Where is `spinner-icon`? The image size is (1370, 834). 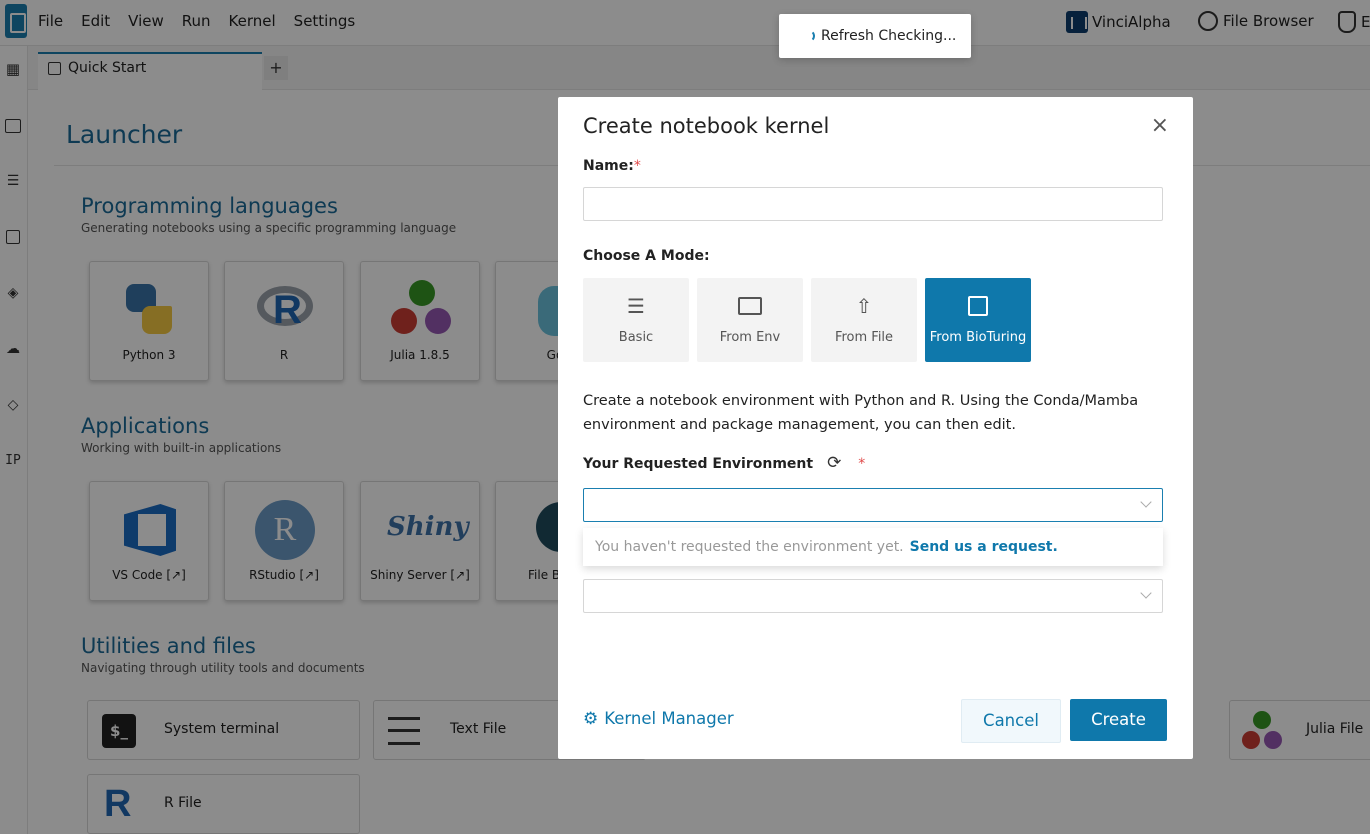
spinner-icon is located at coordinates (809, 36).